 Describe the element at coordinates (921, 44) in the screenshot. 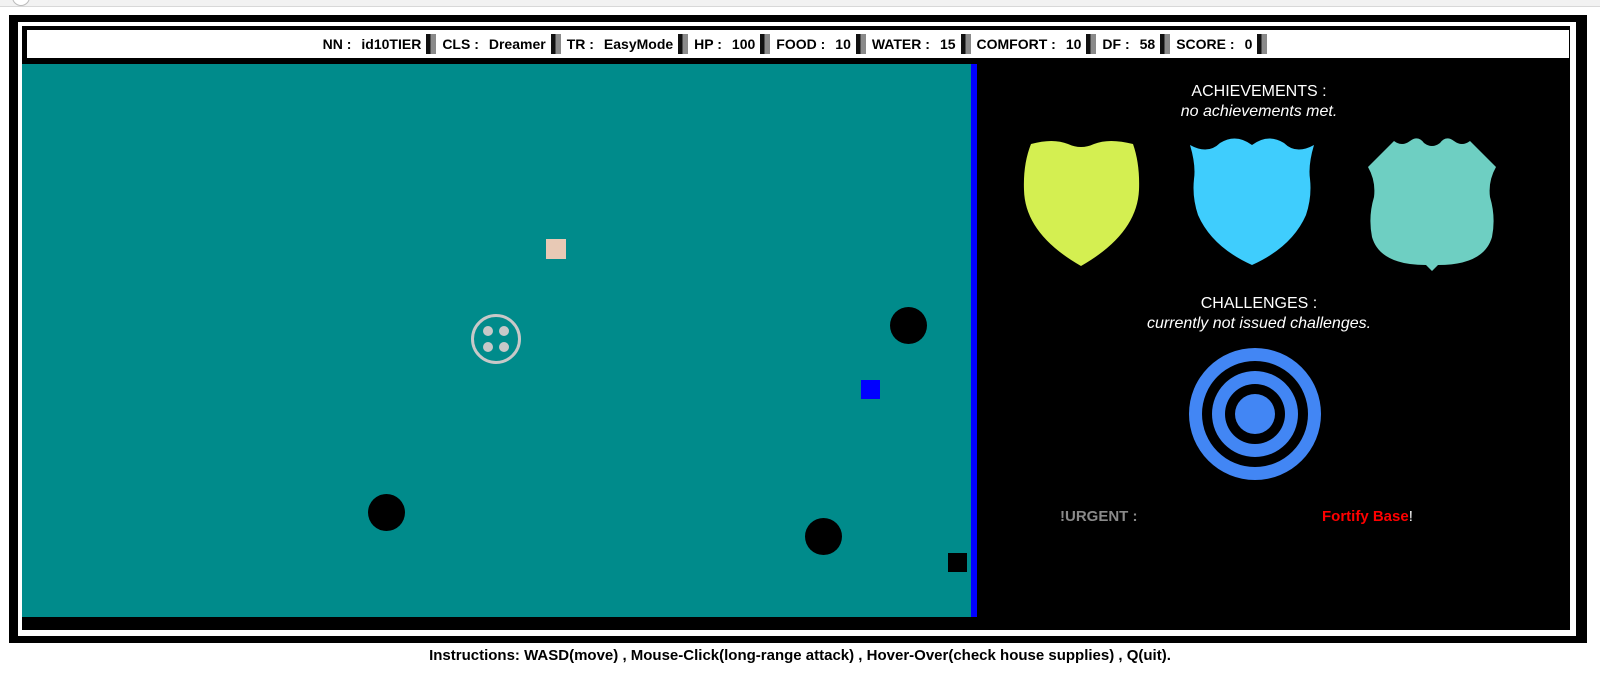

I see `stat-water: WATER :15` at that location.